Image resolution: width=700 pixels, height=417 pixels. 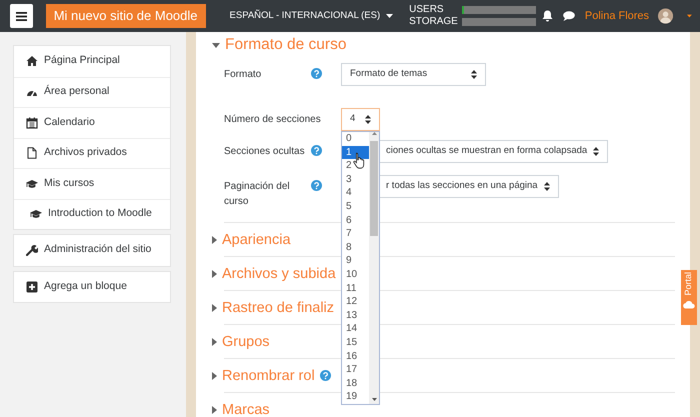 What do you see at coordinates (312, 16) in the screenshot?
I see `language-menu: ESPAÑOL - INTERNACIONAL (ES)` at bounding box center [312, 16].